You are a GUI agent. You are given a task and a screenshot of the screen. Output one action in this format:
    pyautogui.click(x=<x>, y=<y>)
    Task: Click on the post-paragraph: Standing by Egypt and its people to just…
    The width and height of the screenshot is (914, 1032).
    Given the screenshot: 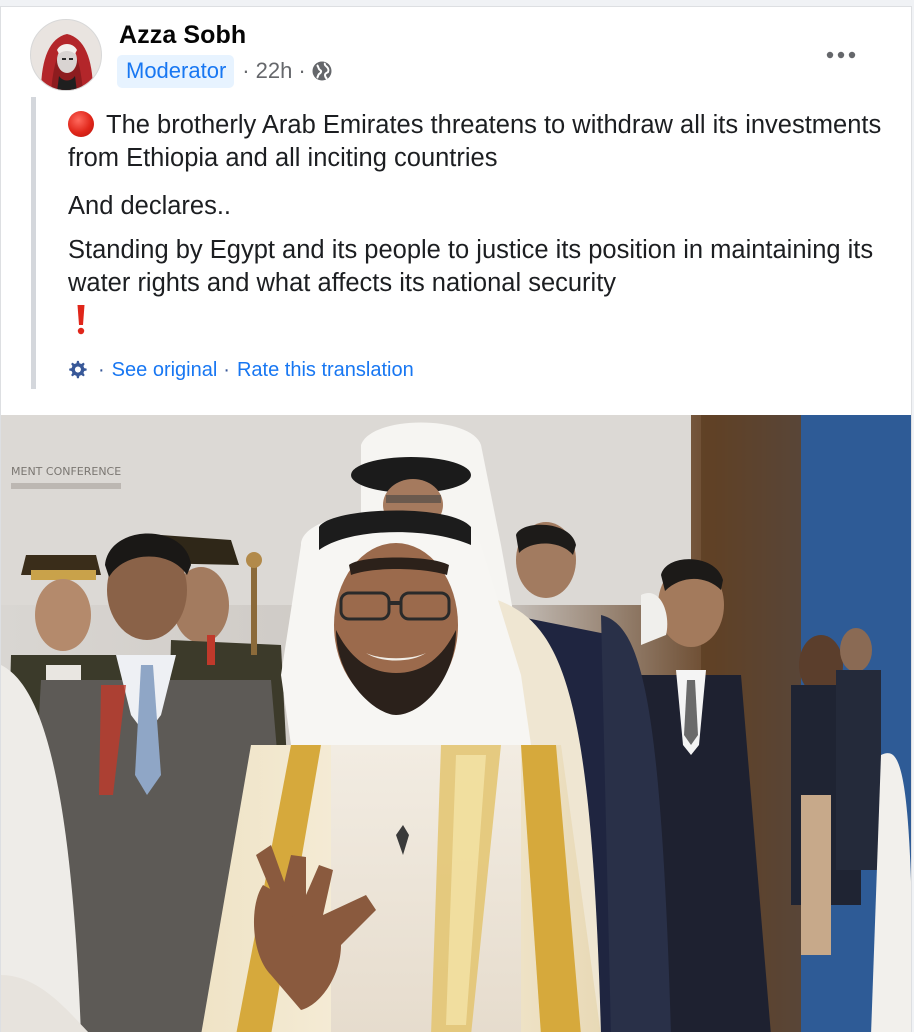 What is the action you would take?
    pyautogui.click(x=478, y=285)
    